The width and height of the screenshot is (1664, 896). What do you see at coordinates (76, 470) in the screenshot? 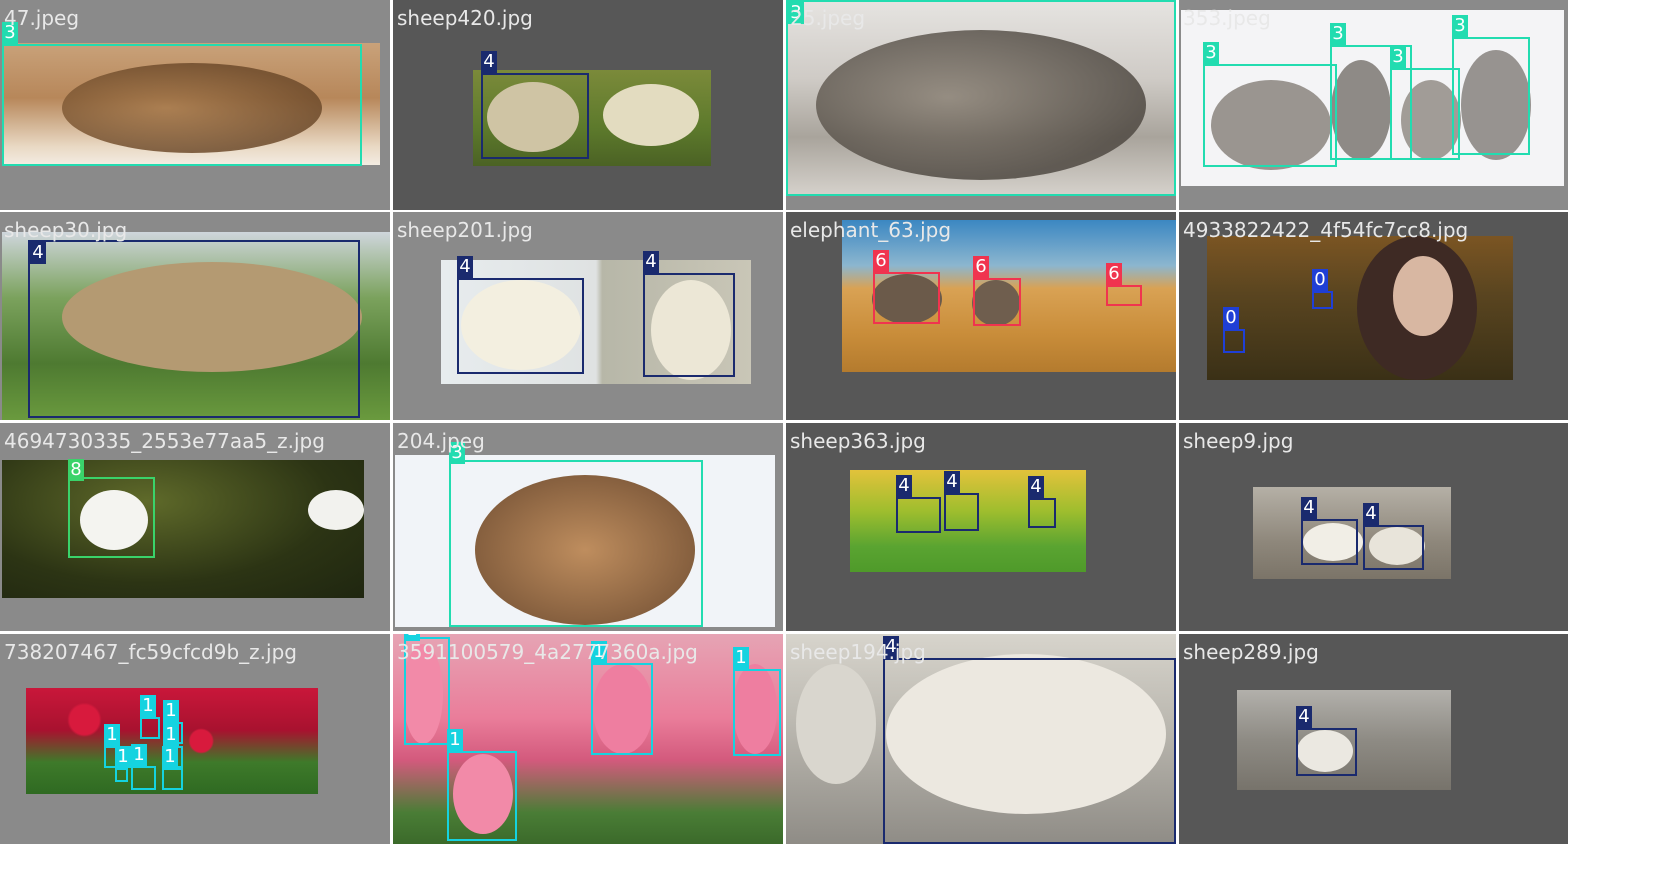
I see `bbox-label: 8` at bounding box center [76, 470].